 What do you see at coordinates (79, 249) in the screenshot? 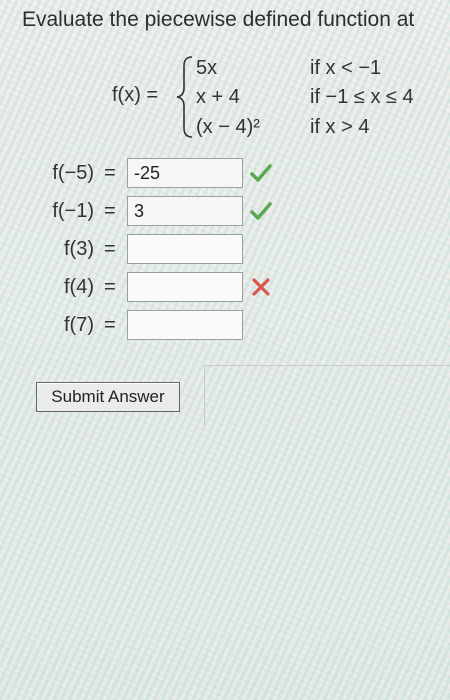
I see `row-label: f(3)` at bounding box center [79, 249].